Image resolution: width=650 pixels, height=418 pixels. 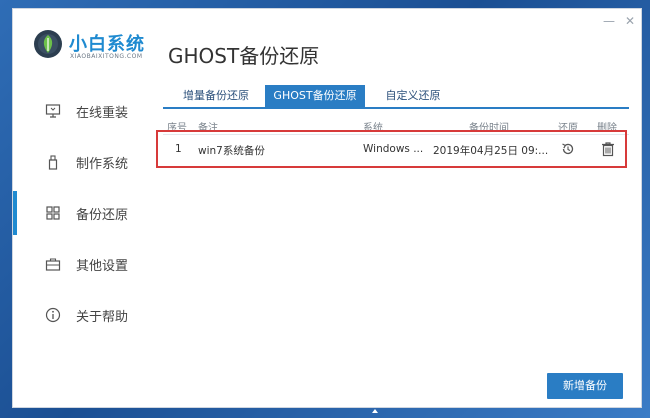 I want to click on tab-ghost-backup: GHOST备份还原, so click(x=315, y=96).